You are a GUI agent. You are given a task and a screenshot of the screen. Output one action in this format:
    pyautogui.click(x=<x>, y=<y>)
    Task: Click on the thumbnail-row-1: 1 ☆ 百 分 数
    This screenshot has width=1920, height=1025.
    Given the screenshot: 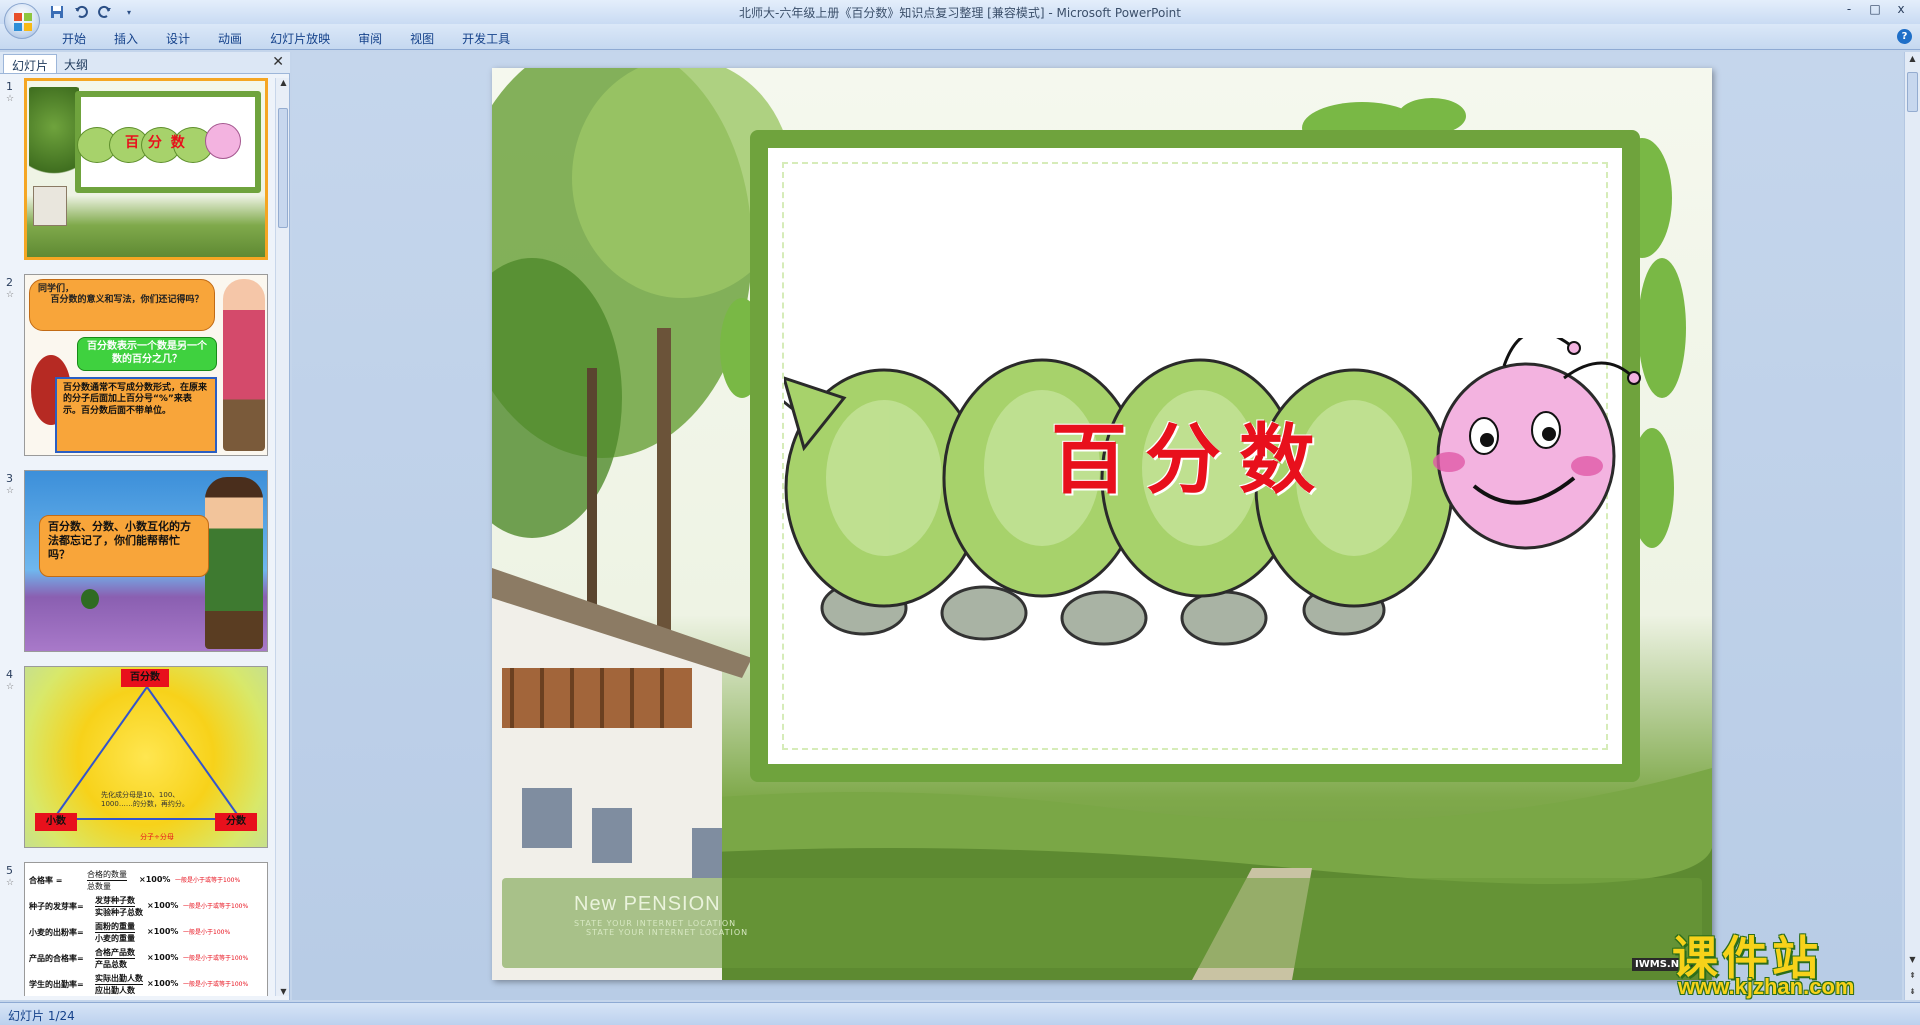 What is the action you would take?
    pyautogui.click(x=137, y=171)
    